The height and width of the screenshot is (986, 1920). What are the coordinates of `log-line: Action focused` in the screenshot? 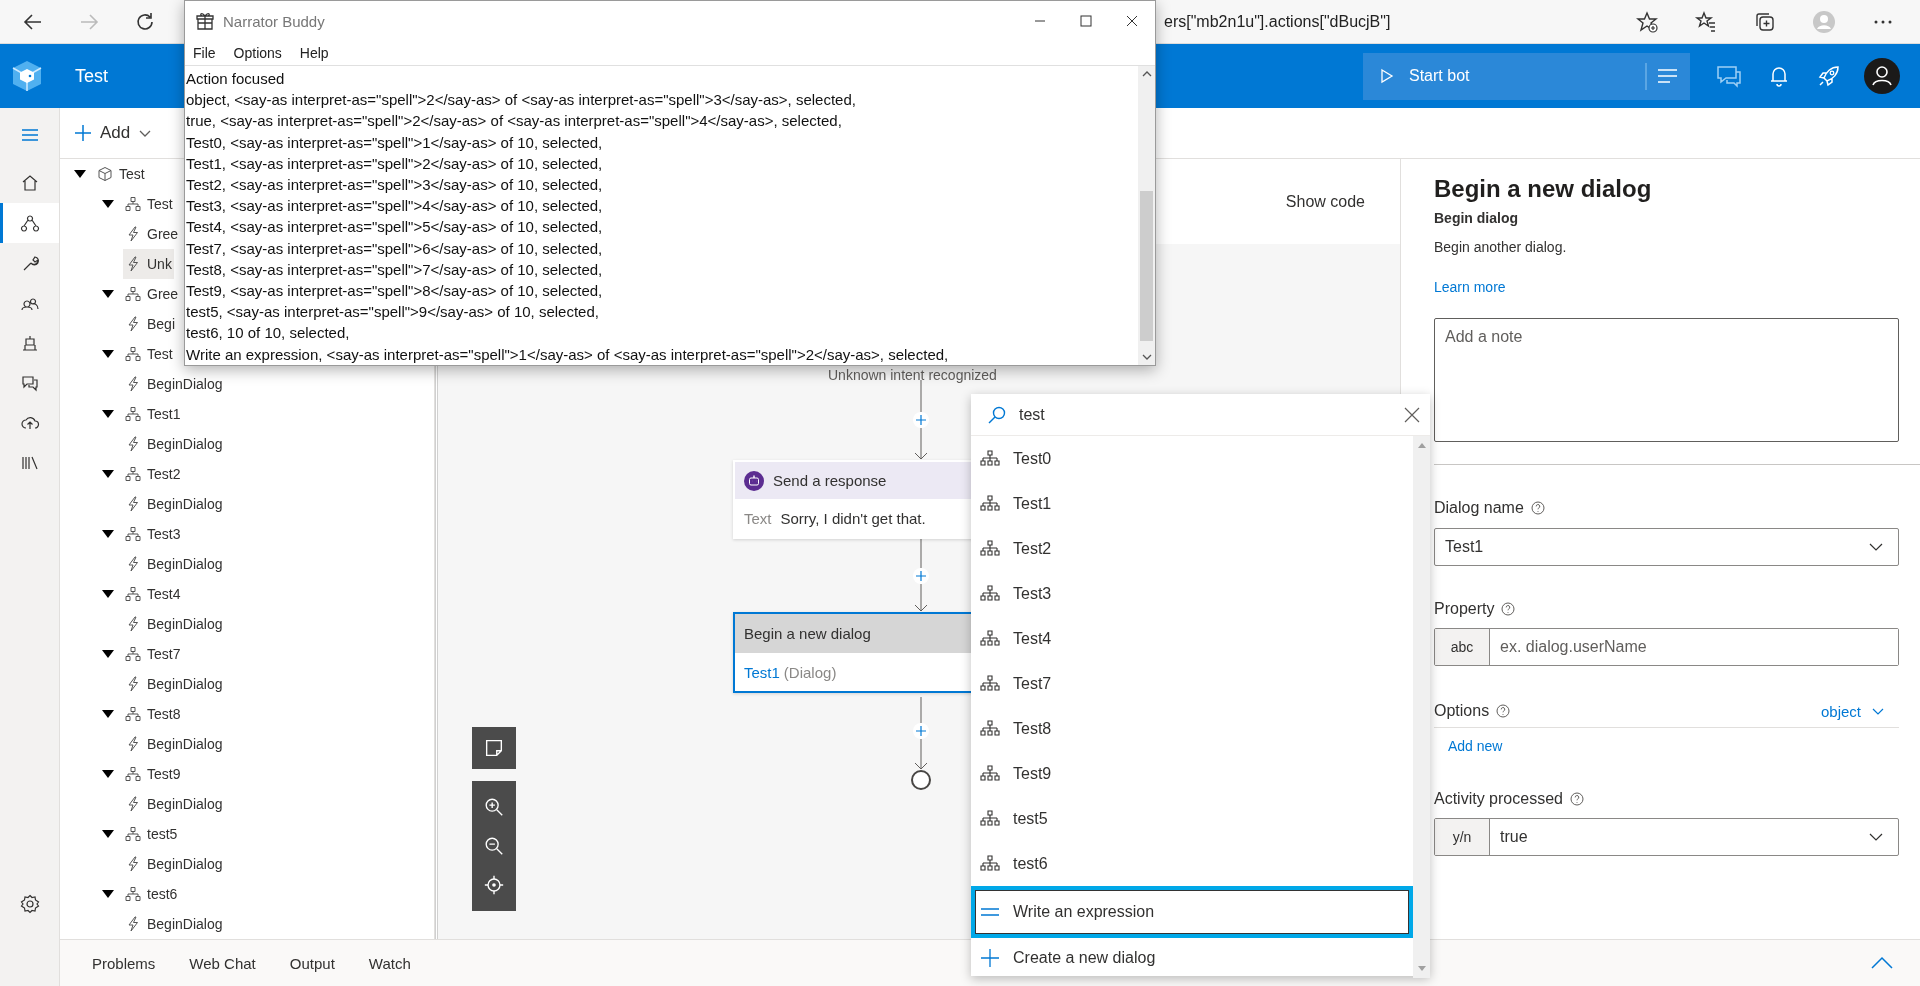 It's located at (236, 79).